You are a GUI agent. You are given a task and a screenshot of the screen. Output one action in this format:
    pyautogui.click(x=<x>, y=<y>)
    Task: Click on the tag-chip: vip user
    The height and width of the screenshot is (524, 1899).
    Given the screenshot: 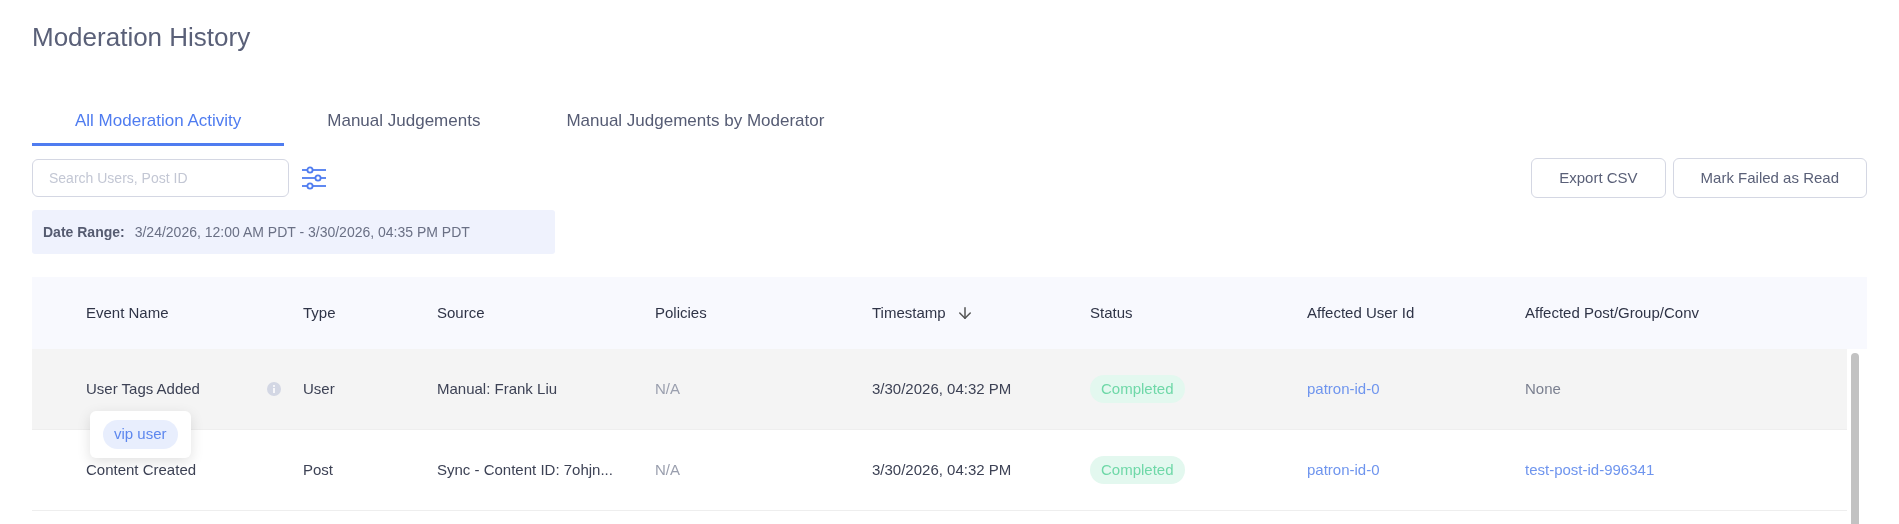 What is the action you would take?
    pyautogui.click(x=140, y=434)
    